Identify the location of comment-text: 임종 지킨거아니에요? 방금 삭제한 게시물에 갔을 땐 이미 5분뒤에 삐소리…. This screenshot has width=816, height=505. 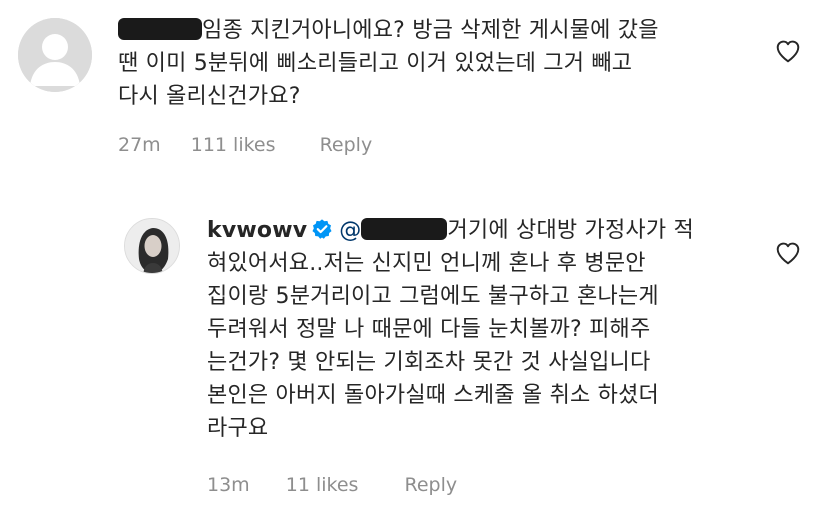
(388, 63).